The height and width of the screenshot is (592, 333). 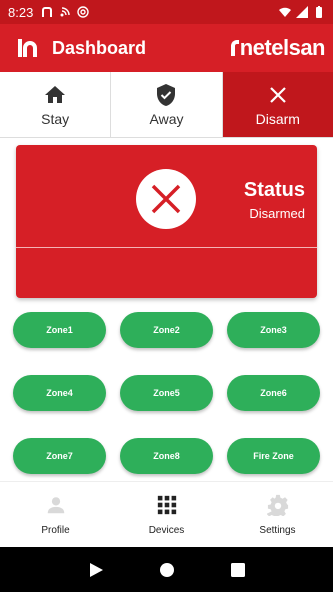 I want to click on close-icon, so click(x=278, y=94).